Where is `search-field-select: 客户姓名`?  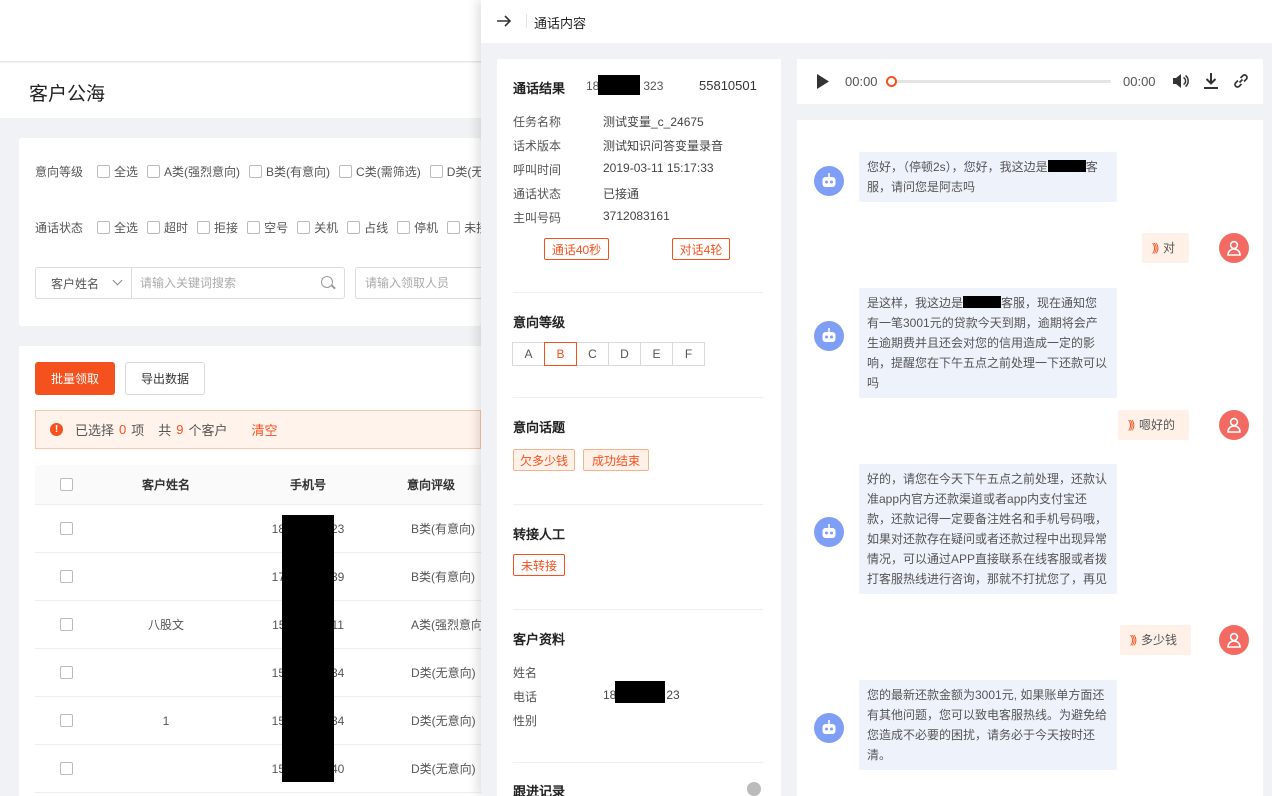
search-field-select: 客户姓名 is located at coordinates (83, 283).